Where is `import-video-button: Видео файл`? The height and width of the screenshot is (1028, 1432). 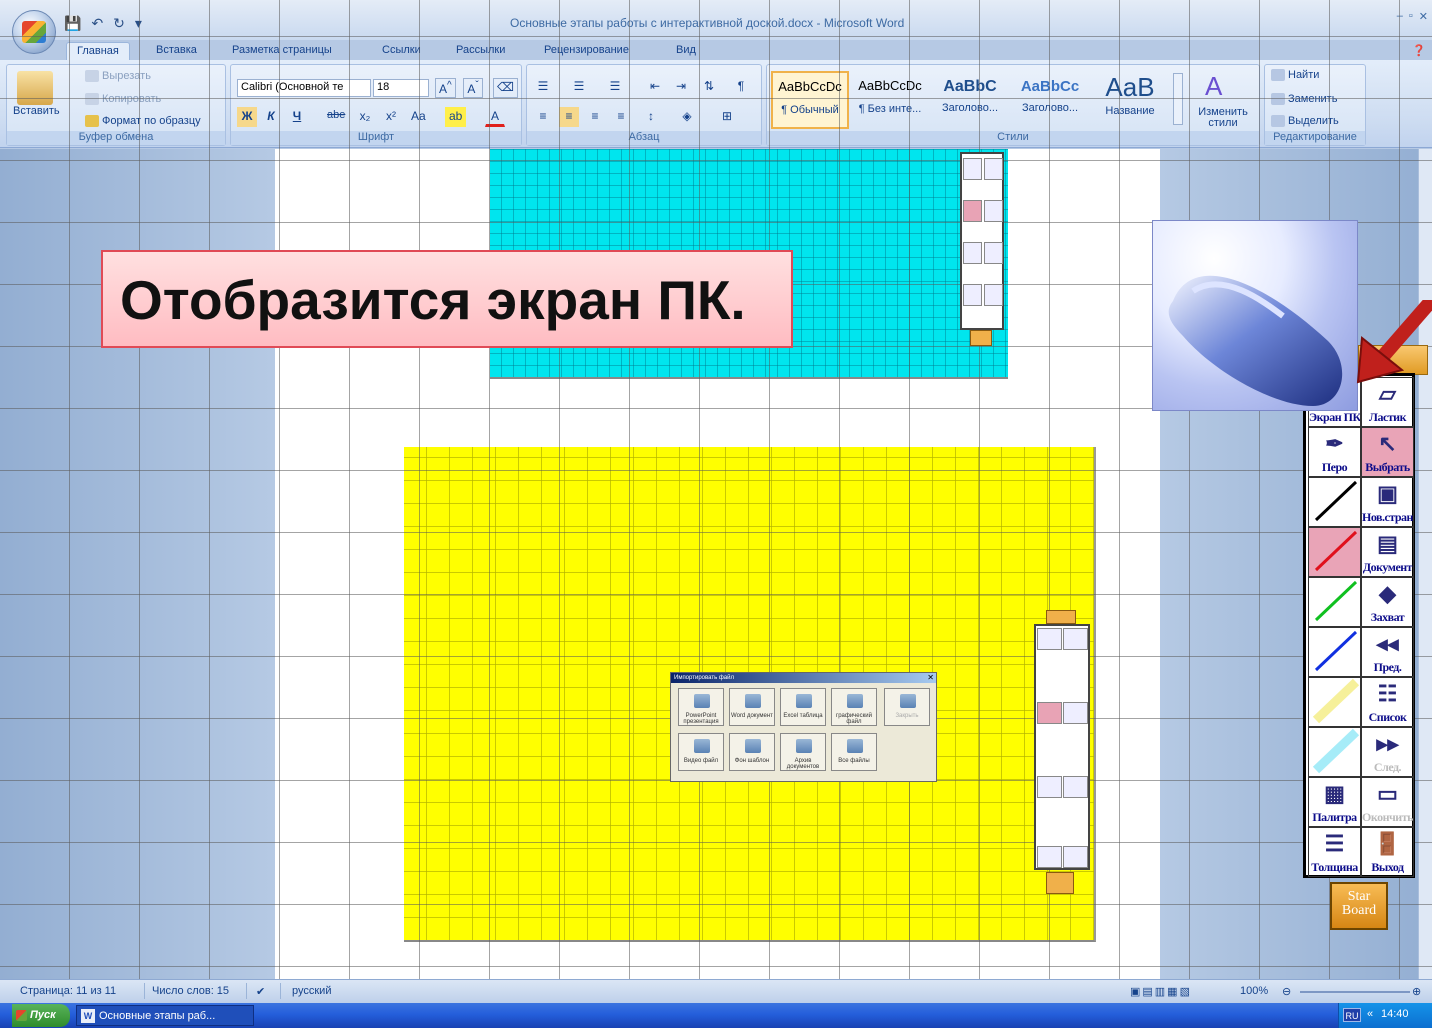
import-video-button: Видео файл is located at coordinates (701, 752).